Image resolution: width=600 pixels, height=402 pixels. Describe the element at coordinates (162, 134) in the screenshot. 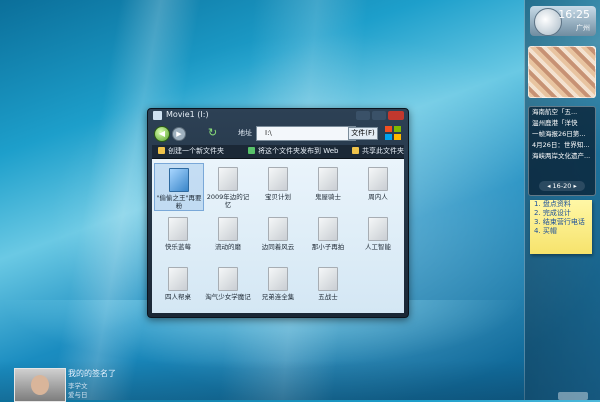

I see `back-arrow-icon: ◀` at that location.